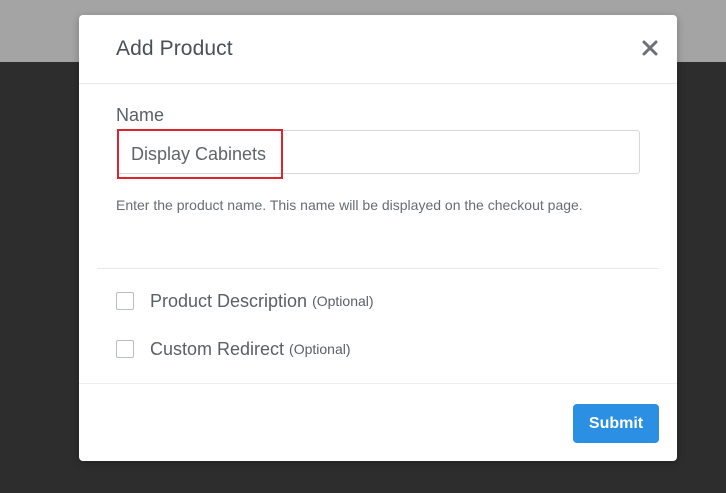 The height and width of the screenshot is (493, 726). I want to click on footer-divider, so click(378, 383).